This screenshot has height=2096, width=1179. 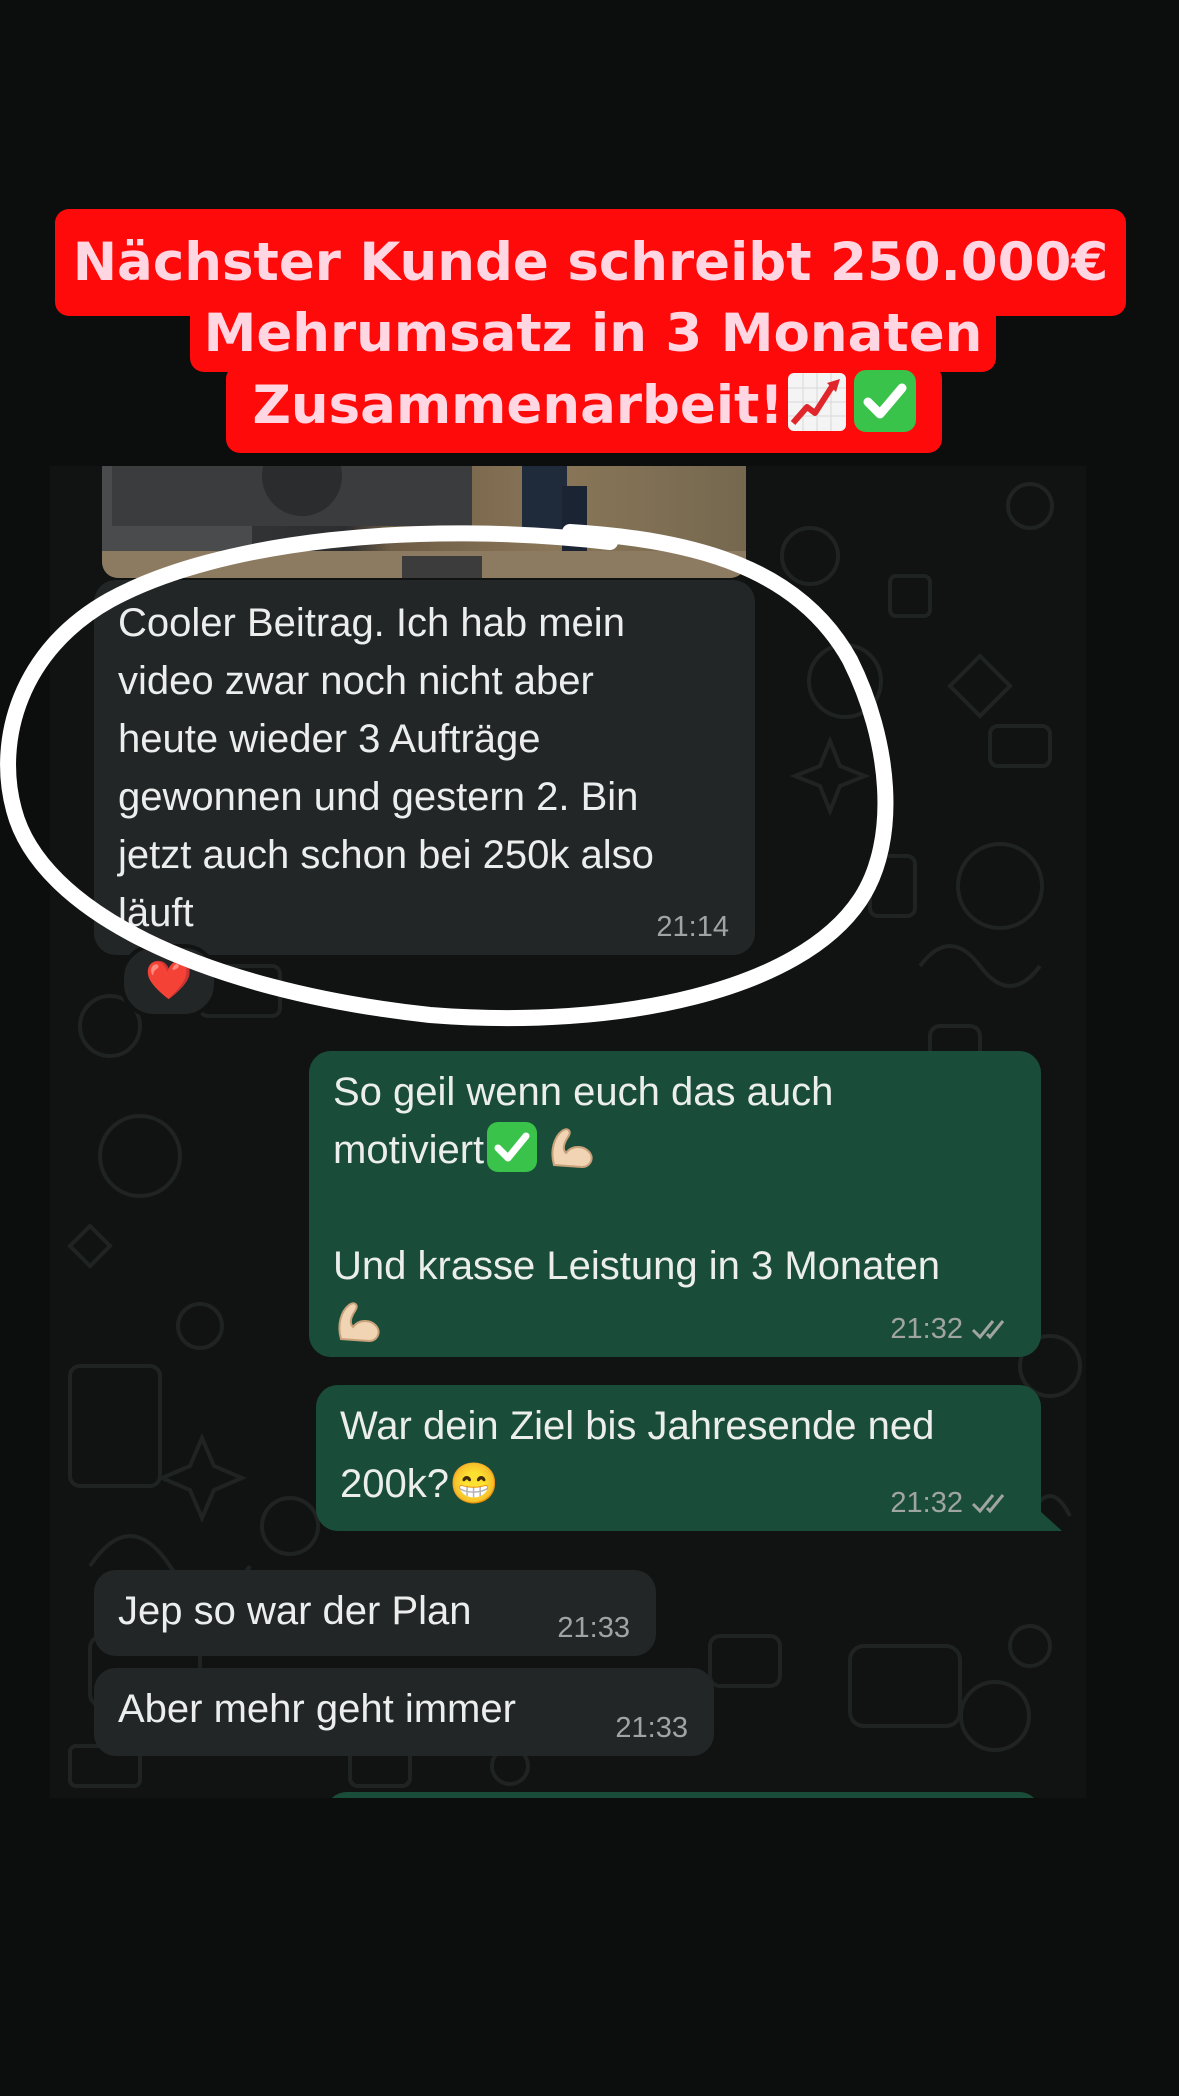 I want to click on message-line: läuft, so click(x=156, y=913).